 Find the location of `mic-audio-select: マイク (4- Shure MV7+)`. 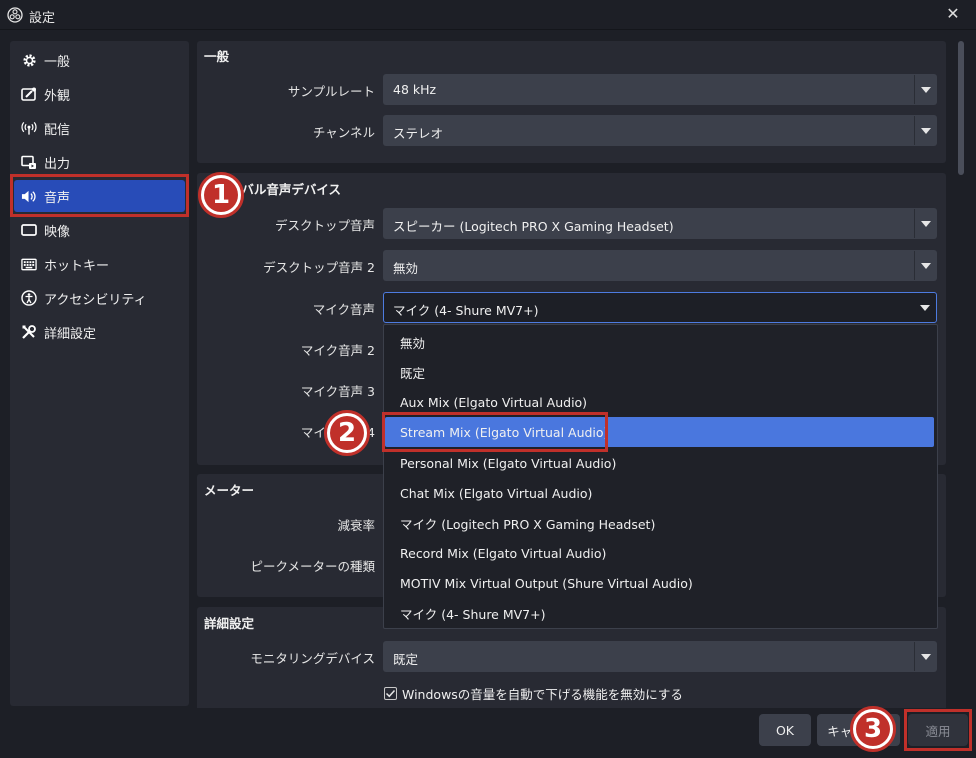

mic-audio-select: マイク (4- Shure MV7+) is located at coordinates (660, 307).